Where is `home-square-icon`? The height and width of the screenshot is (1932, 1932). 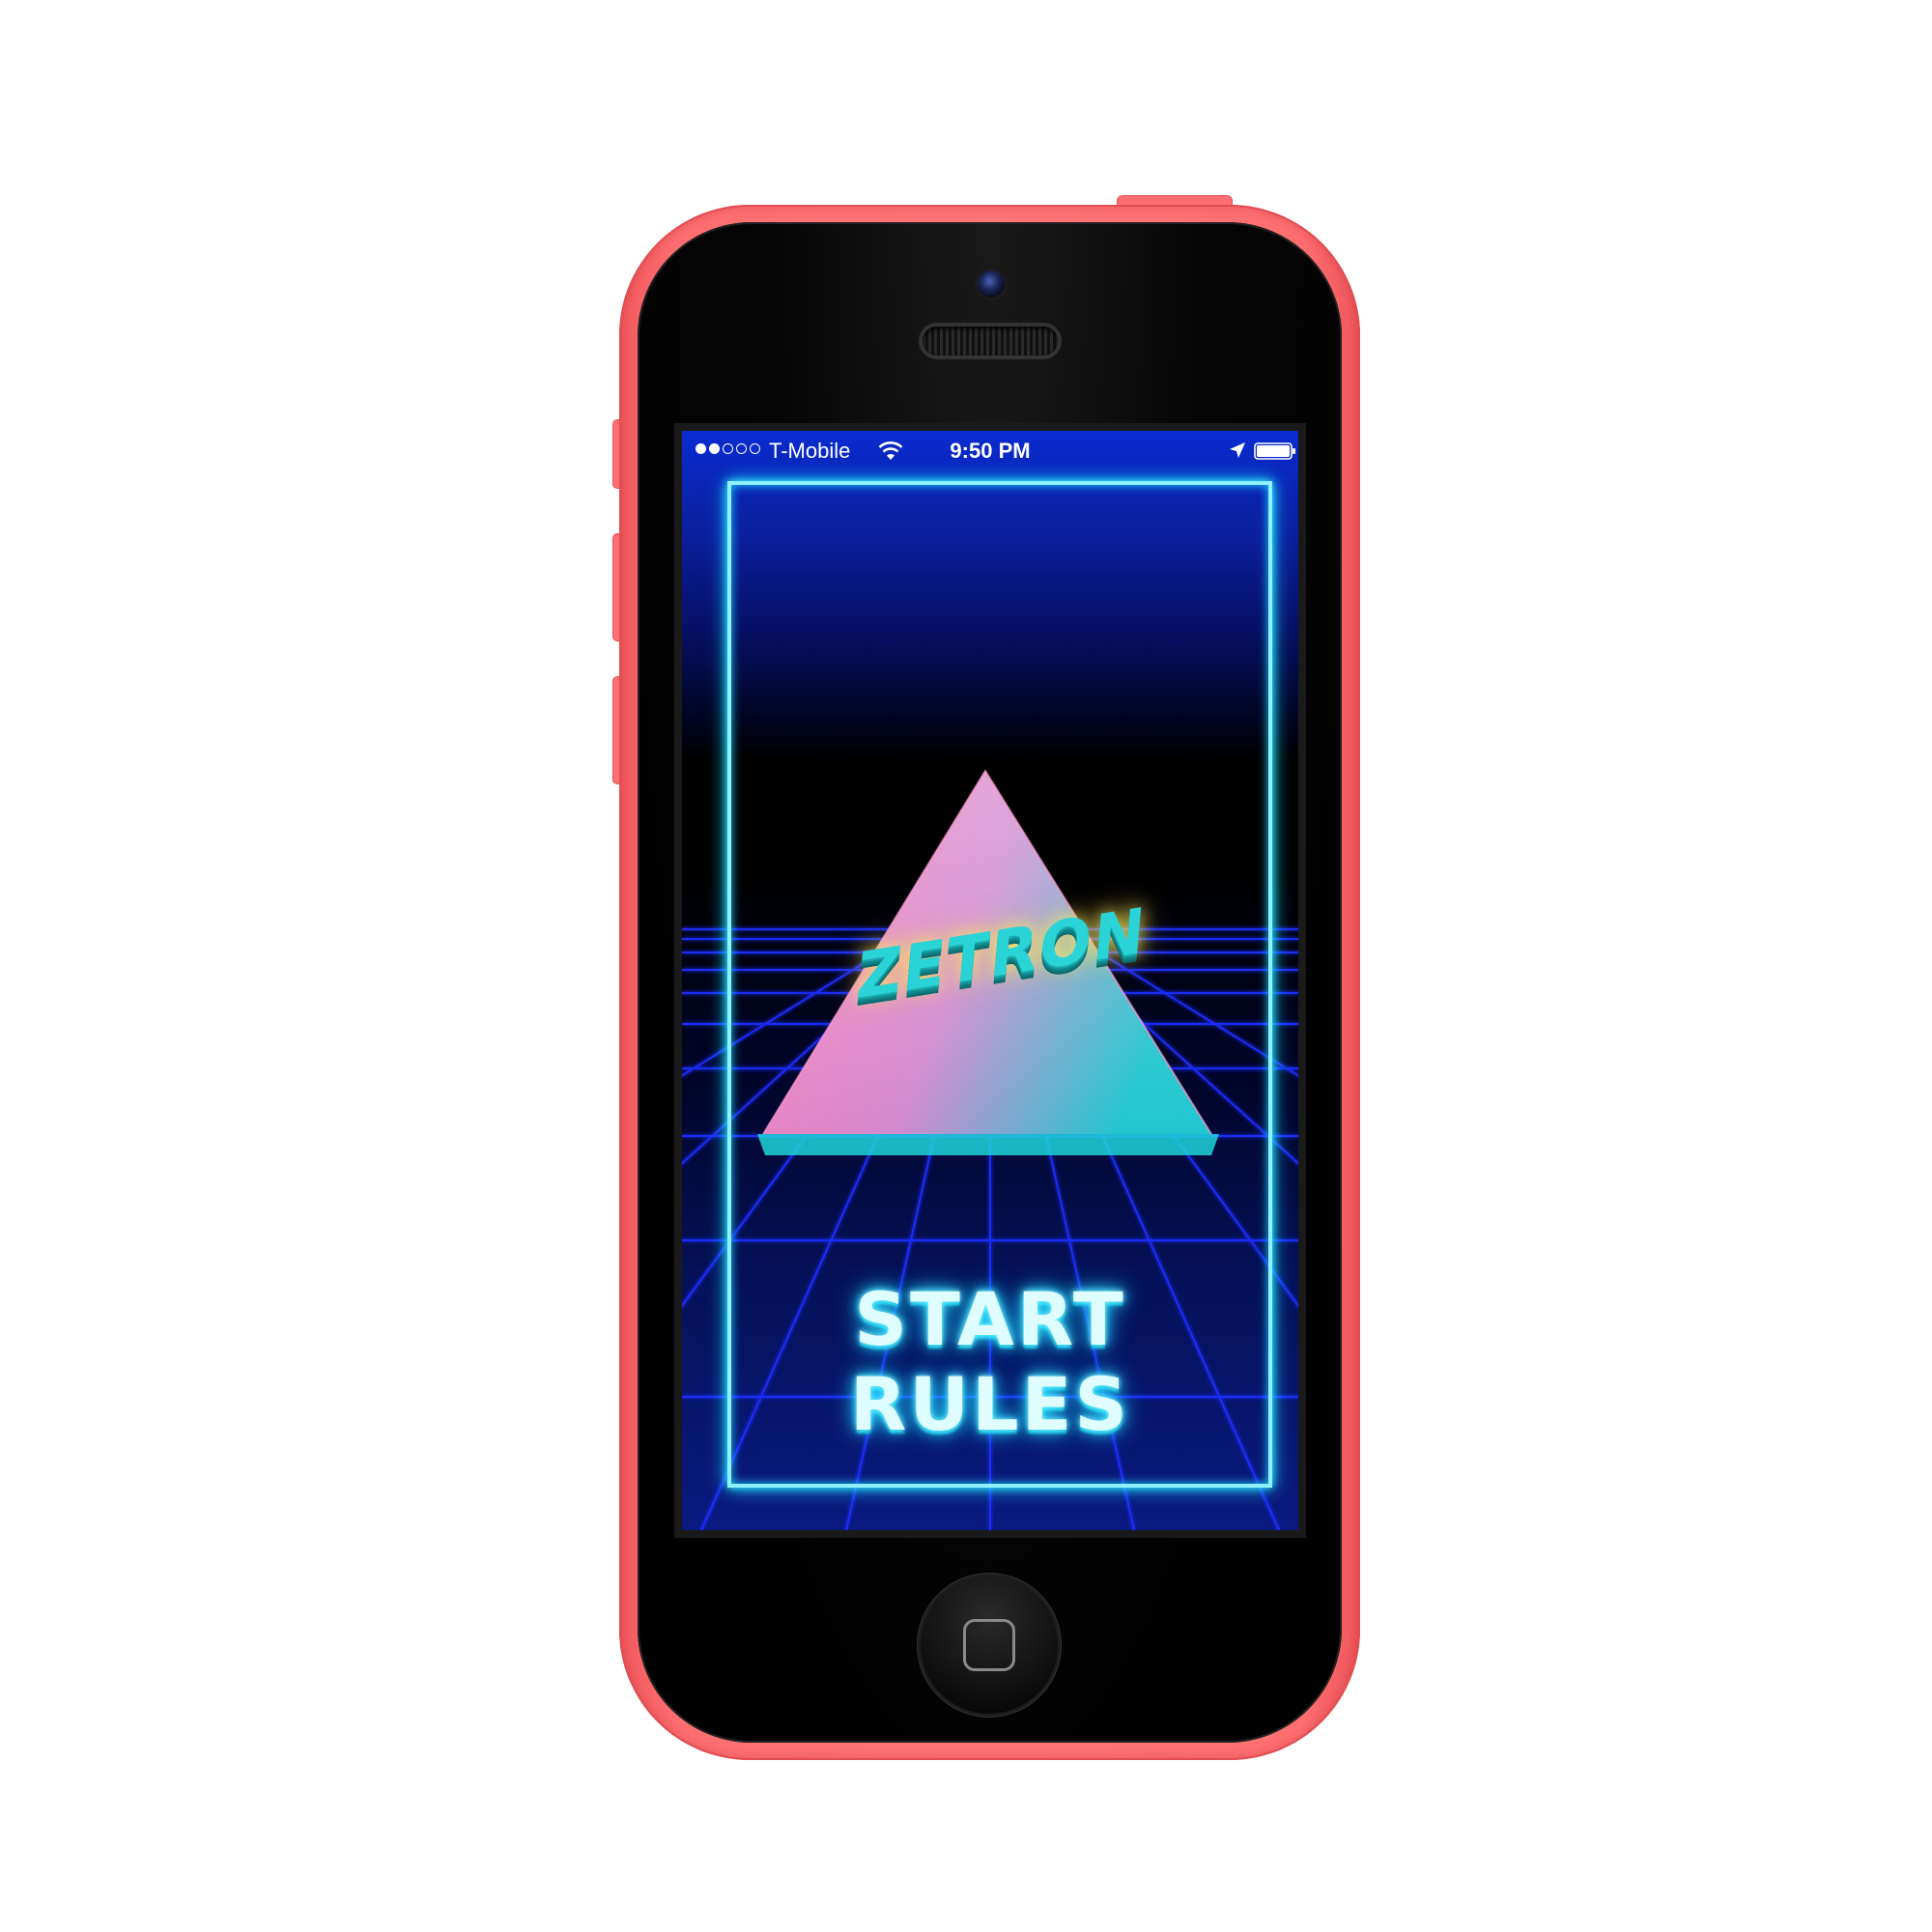 home-square-icon is located at coordinates (989, 1645).